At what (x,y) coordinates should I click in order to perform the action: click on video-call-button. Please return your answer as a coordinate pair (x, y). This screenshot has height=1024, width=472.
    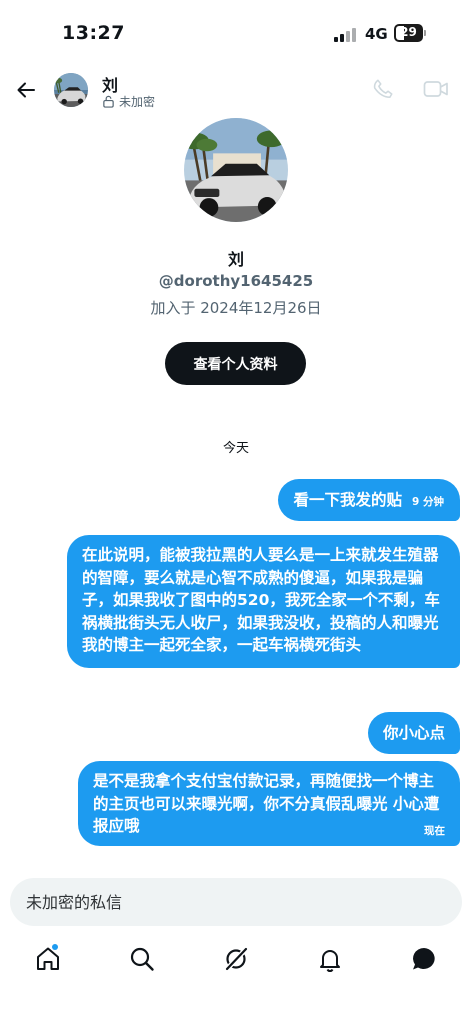
    Looking at the image, I should click on (436, 89).